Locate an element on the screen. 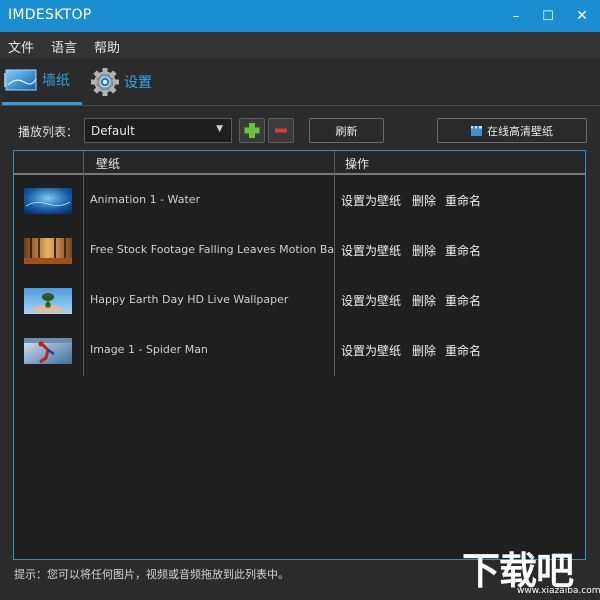 This screenshot has height=600, width=600. minimize-button: – is located at coordinates (516, 16).